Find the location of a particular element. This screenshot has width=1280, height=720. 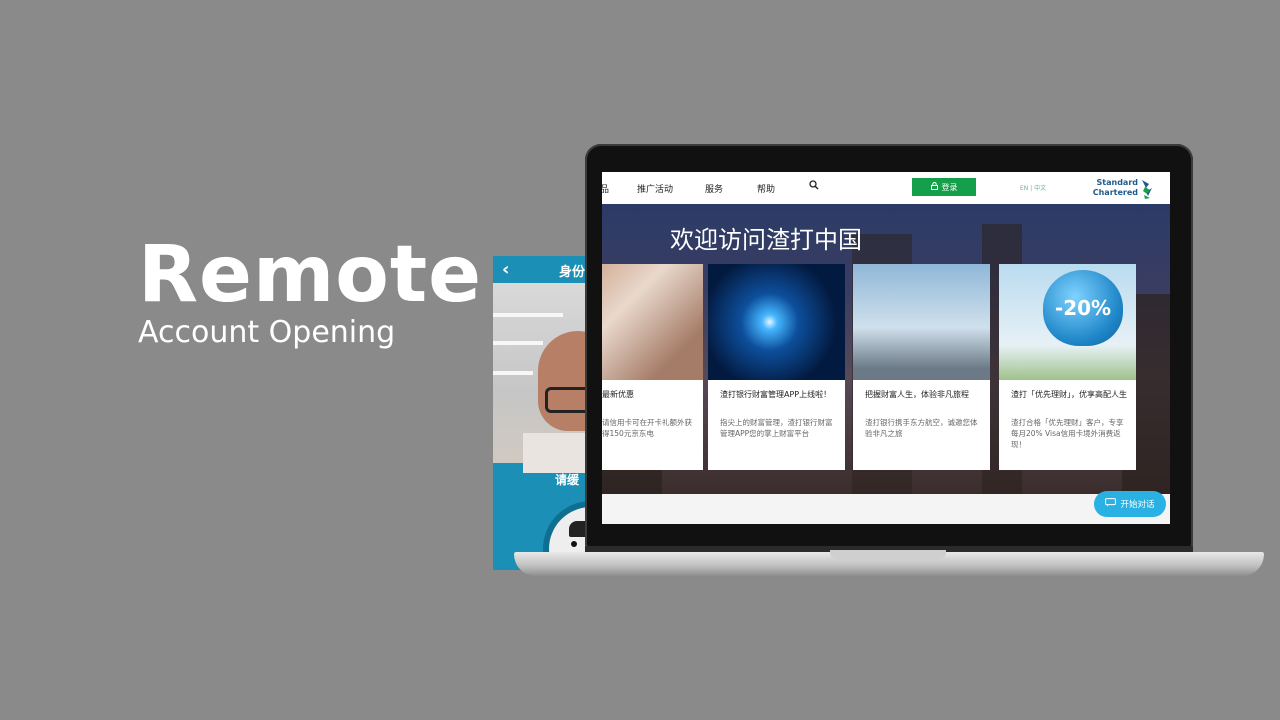

nav-item-partial: 品 is located at coordinates (605, 188).